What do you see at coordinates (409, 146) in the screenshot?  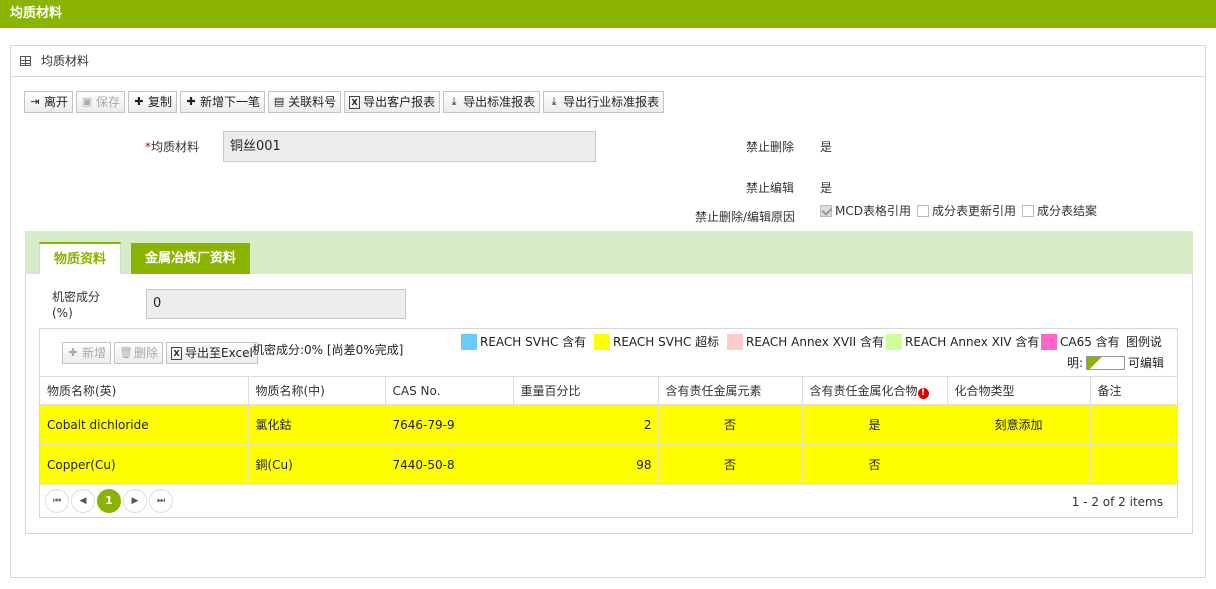 I see `material-input: 铜丝001` at bounding box center [409, 146].